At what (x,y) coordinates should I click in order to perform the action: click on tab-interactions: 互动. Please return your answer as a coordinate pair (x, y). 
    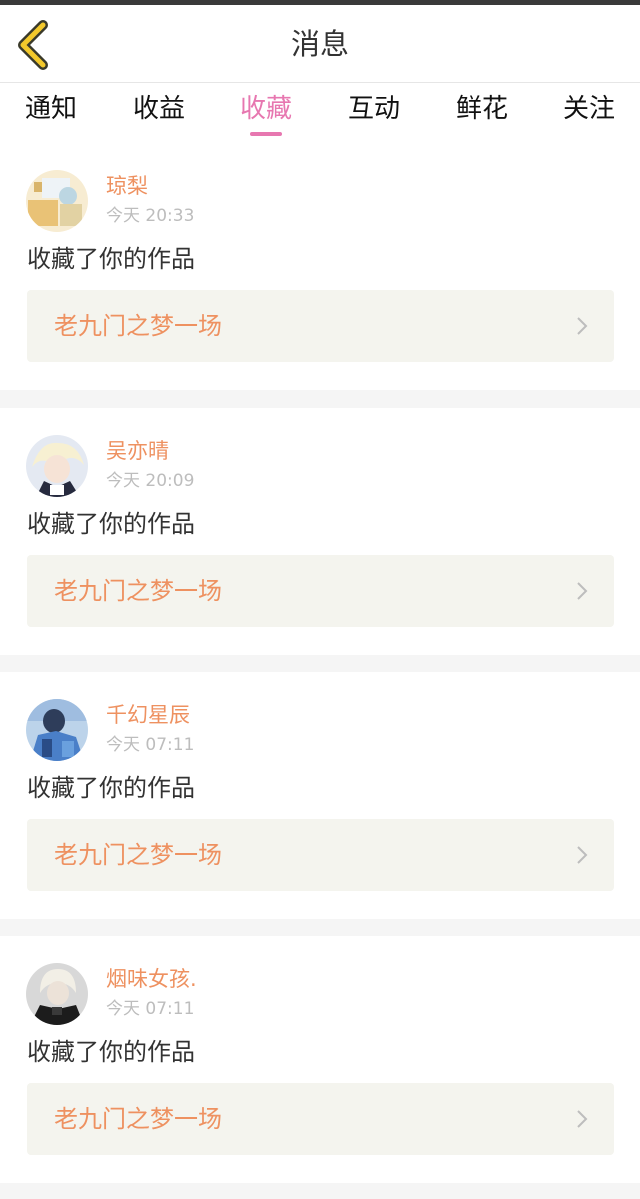
    Looking at the image, I should click on (374, 113).